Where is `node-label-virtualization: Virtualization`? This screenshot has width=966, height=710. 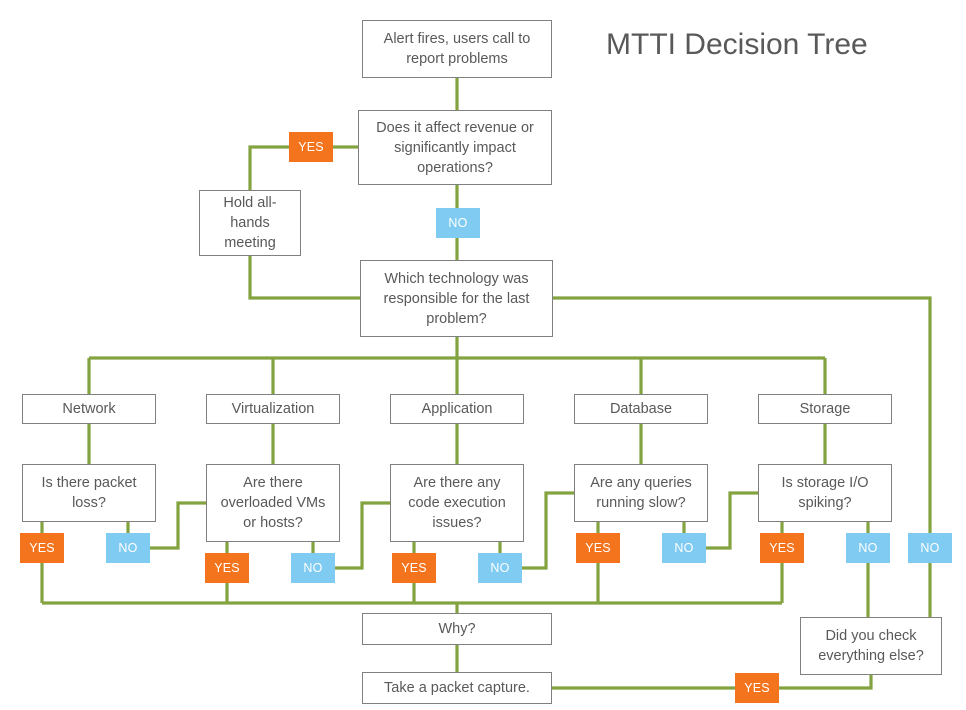 node-label-virtualization: Virtualization is located at coordinates (273, 409).